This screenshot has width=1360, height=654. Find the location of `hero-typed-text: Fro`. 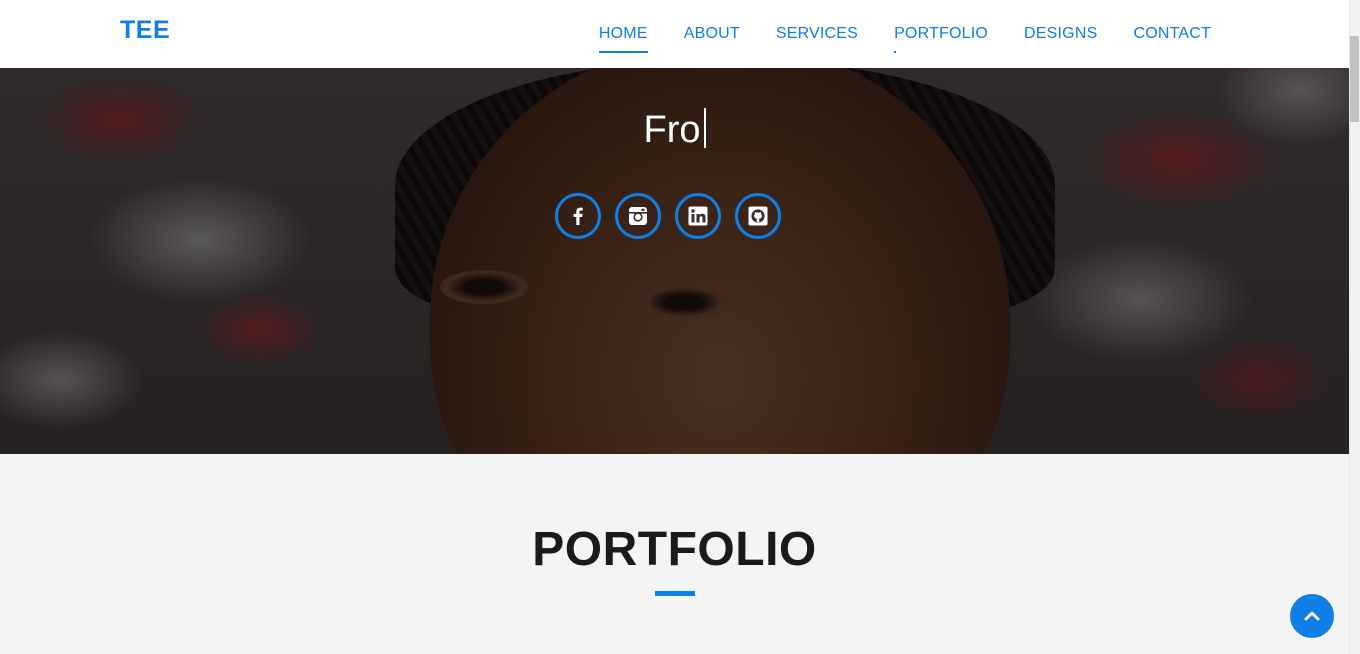

hero-typed-text: Fro is located at coordinates (674, 130).